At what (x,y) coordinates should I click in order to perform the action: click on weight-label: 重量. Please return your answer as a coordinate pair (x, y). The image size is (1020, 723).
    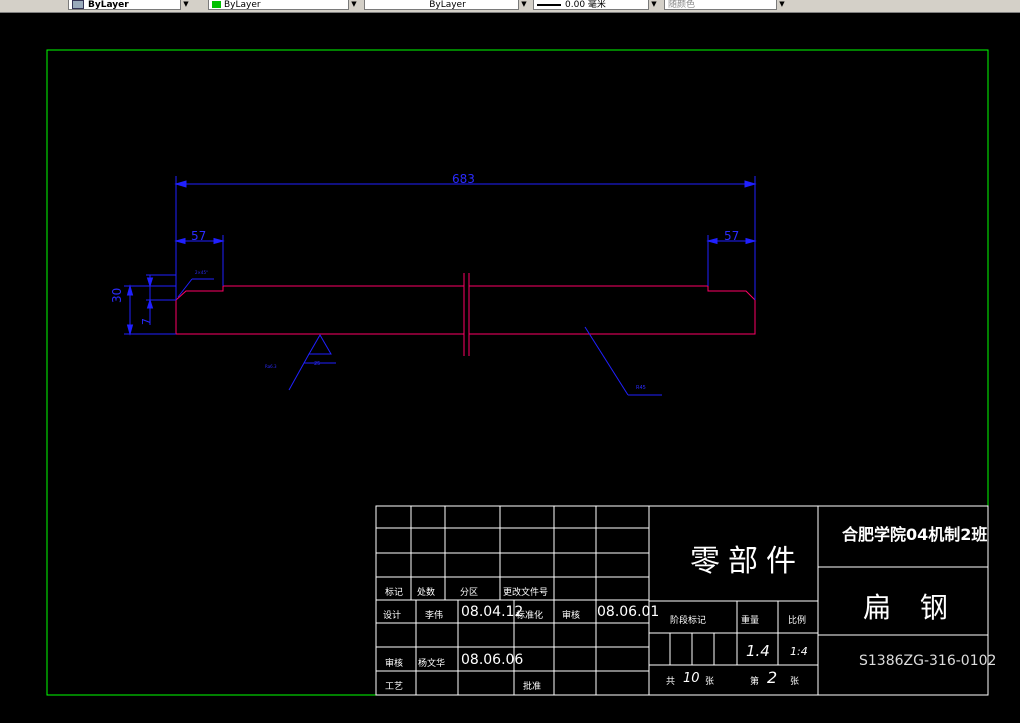
    Looking at the image, I should click on (750, 621).